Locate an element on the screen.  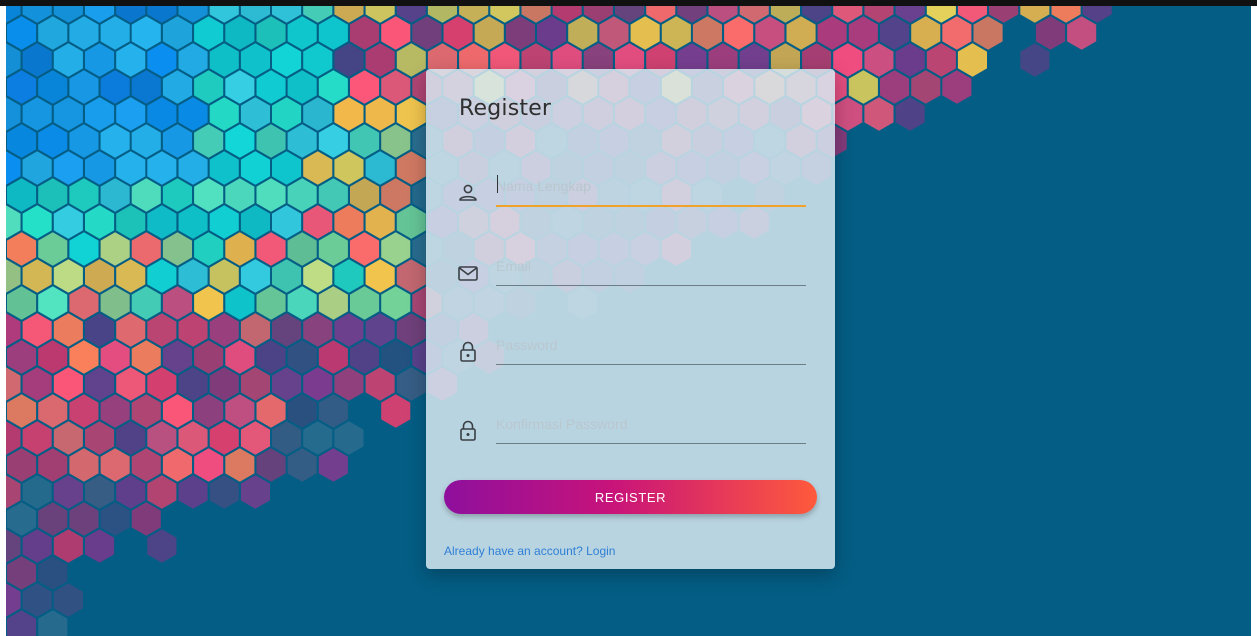
login-link: Already have an account? Login is located at coordinates (529, 551).